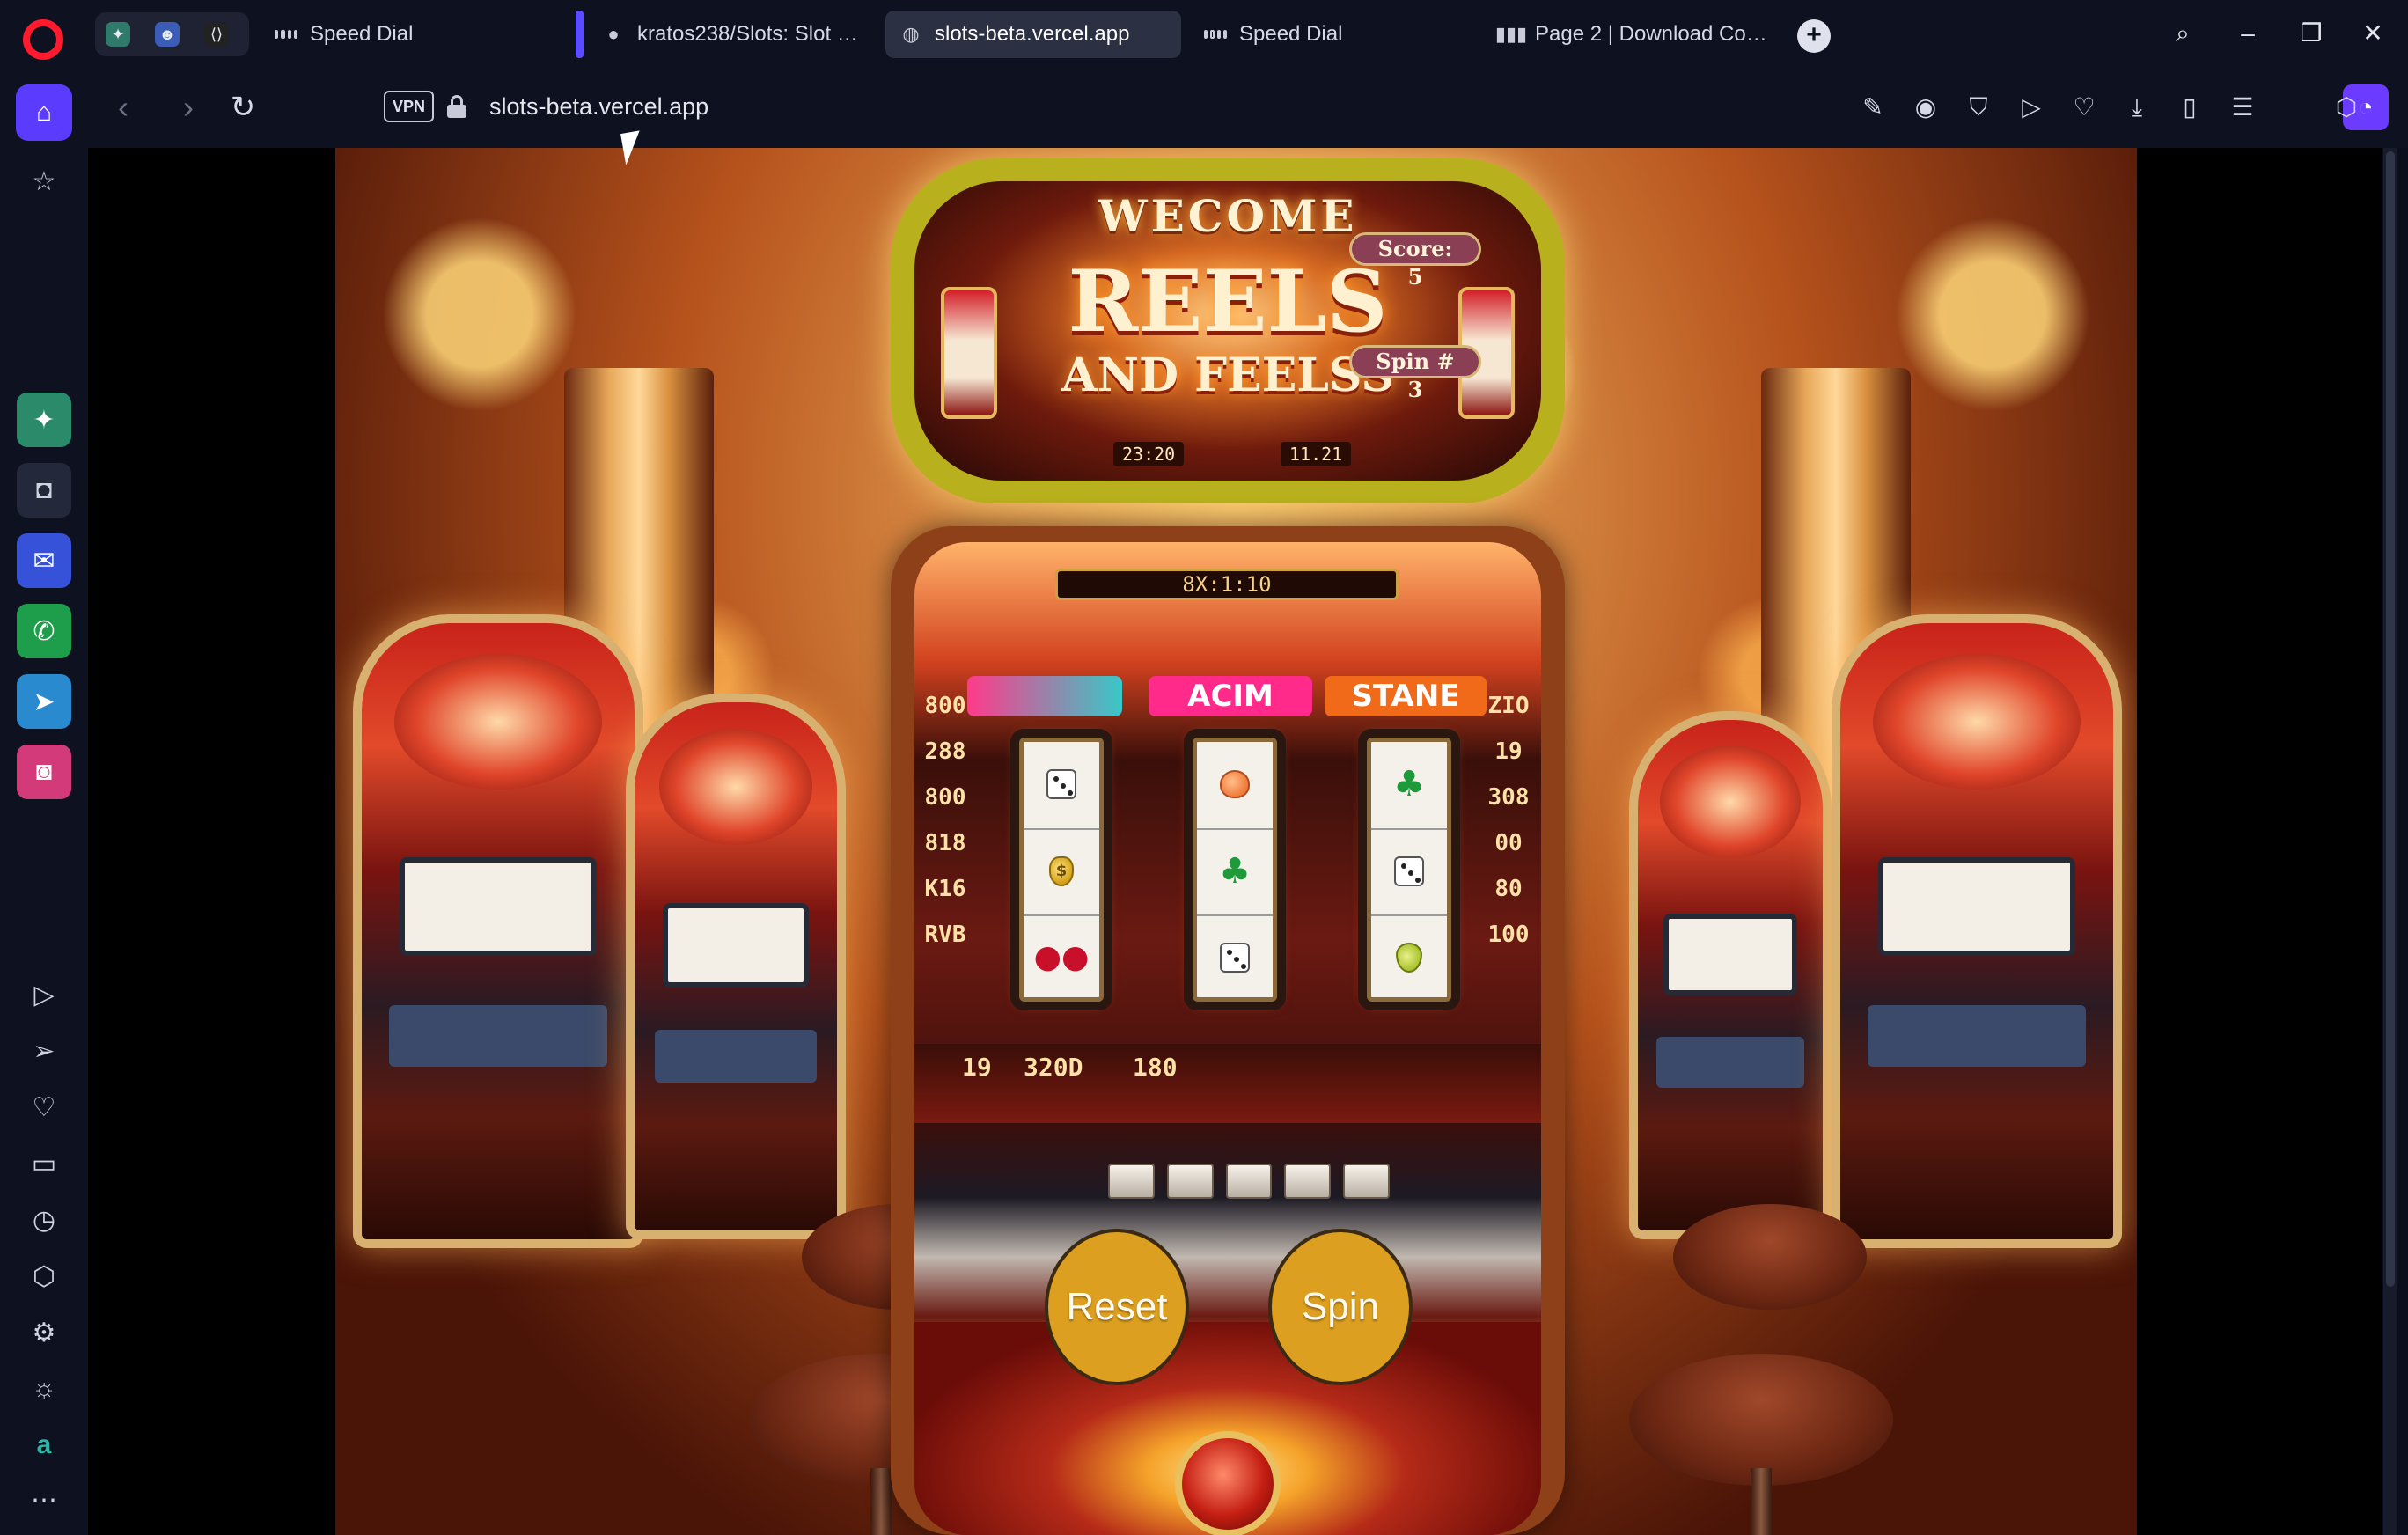  What do you see at coordinates (2390, 719) in the screenshot?
I see `page-scrollbar-thumb` at bounding box center [2390, 719].